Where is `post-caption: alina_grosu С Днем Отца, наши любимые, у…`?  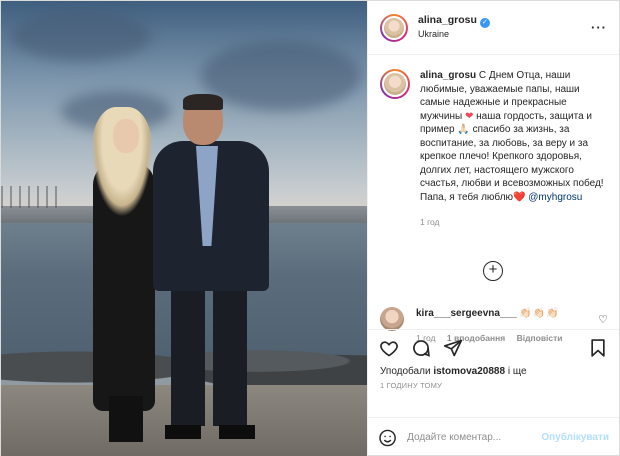 post-caption: alina_grosu С Днем Отца, наши любимые, у… is located at coordinates (493, 149).